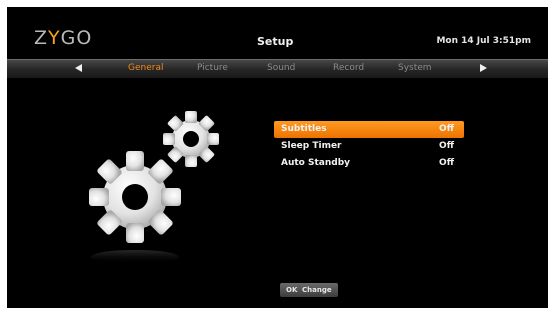 This screenshot has height=315, width=555. I want to click on tab-general: General, so click(145, 68).